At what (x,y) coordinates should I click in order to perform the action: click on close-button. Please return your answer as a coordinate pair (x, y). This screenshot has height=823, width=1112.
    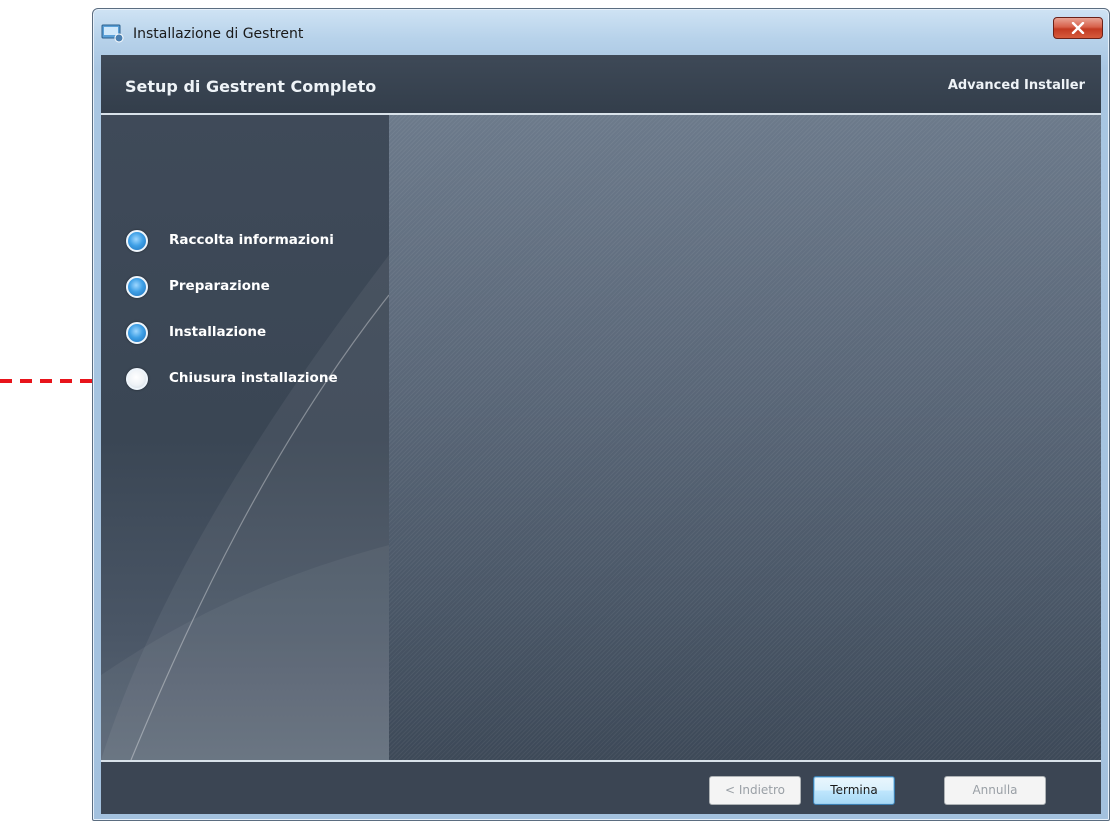
    Looking at the image, I should click on (1078, 28).